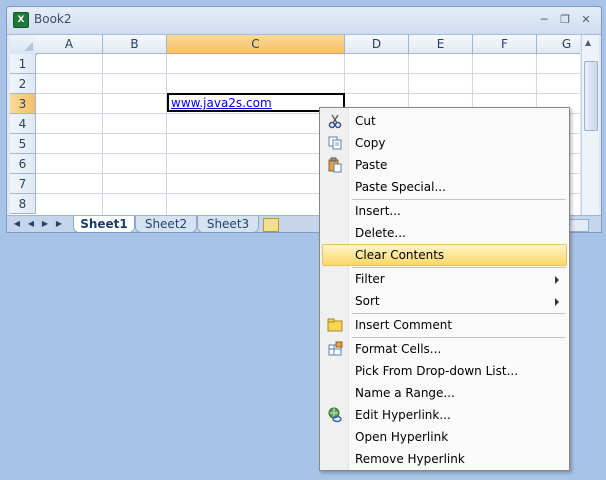 The image size is (606, 480). What do you see at coordinates (53, 19) in the screenshot?
I see `window-title: Book2` at bounding box center [53, 19].